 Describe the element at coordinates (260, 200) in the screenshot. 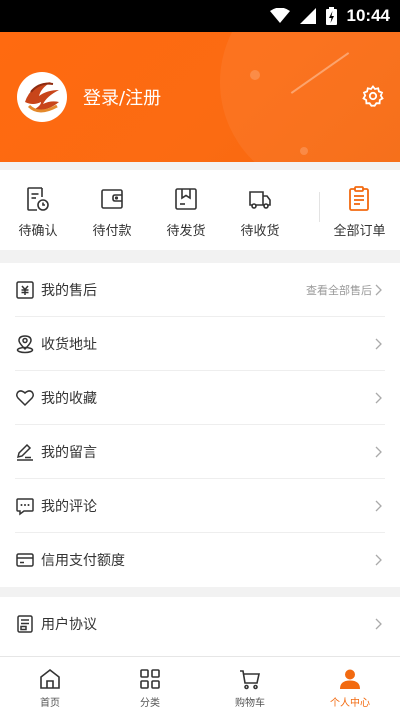

I see `truck-icon` at that location.